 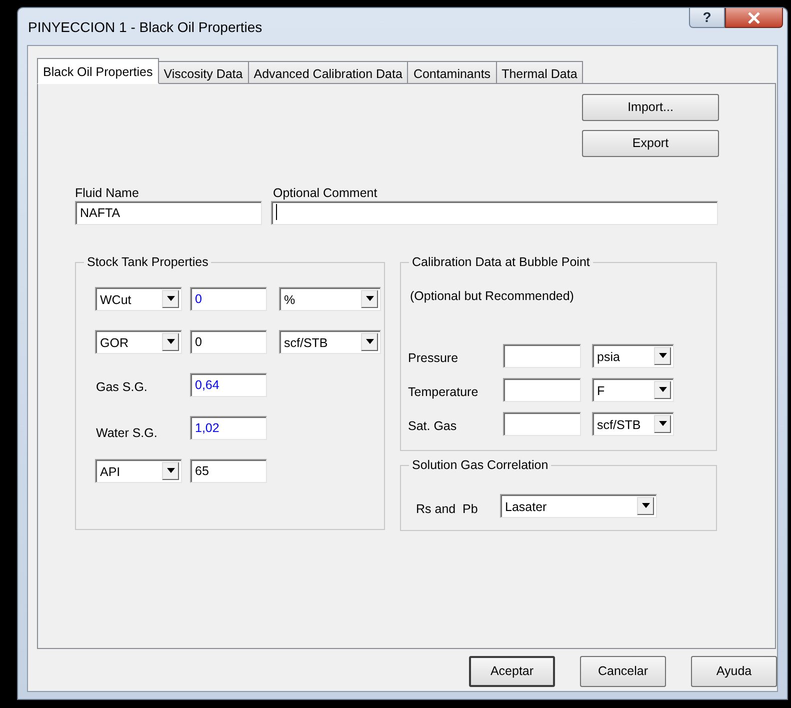 I want to click on field-label: (Optional but Recommended), so click(x=492, y=296).